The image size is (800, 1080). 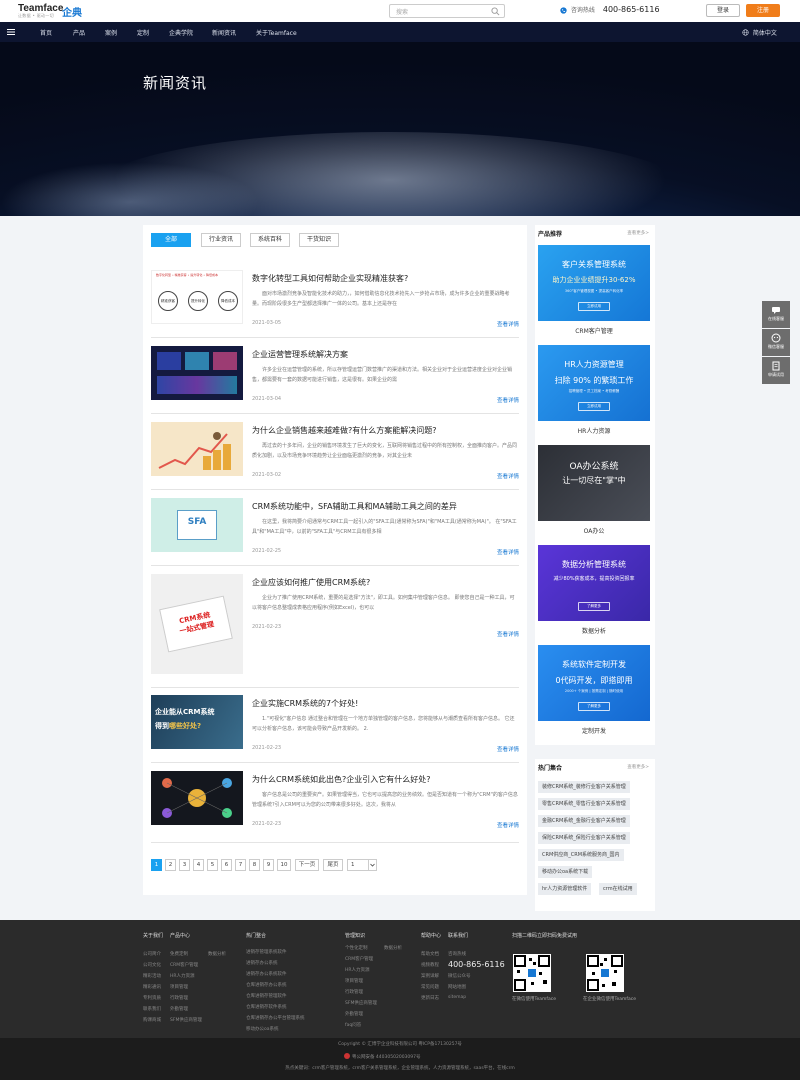 I want to click on product-label: HR人力资源, so click(x=594, y=430).